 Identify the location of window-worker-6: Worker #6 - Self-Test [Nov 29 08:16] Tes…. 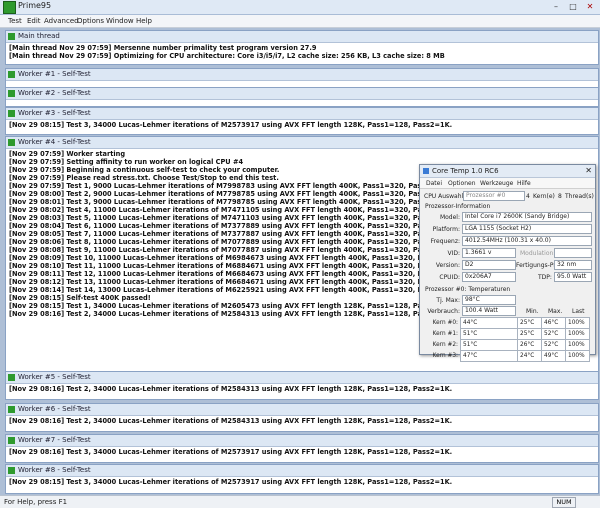
(302, 417).